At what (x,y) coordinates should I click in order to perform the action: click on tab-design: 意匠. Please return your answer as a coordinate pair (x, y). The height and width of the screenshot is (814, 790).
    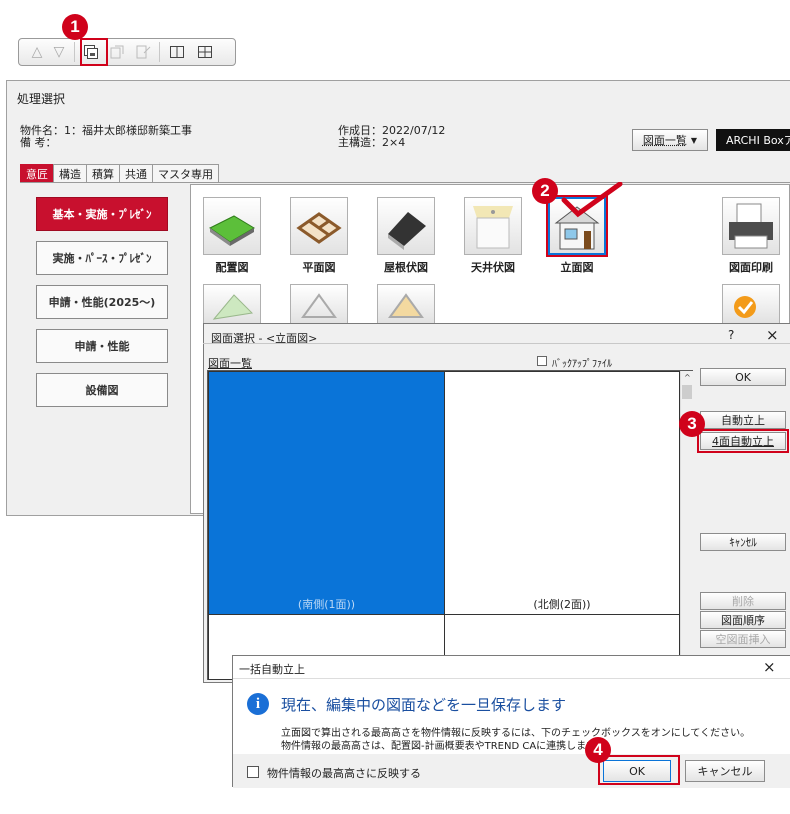
    Looking at the image, I should click on (37, 173).